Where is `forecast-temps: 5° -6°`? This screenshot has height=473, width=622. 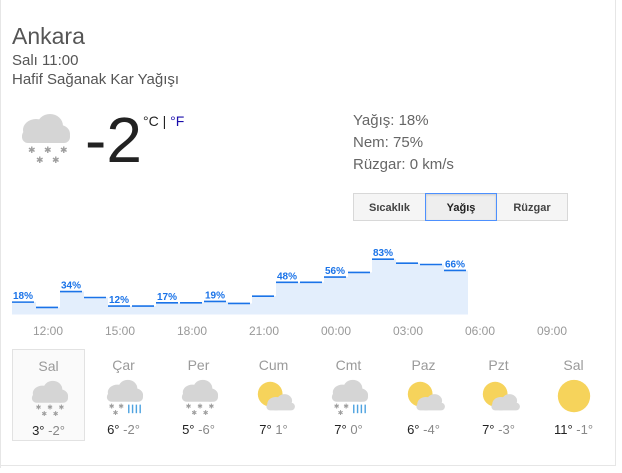 forecast-temps: 5° -6° is located at coordinates (198, 430).